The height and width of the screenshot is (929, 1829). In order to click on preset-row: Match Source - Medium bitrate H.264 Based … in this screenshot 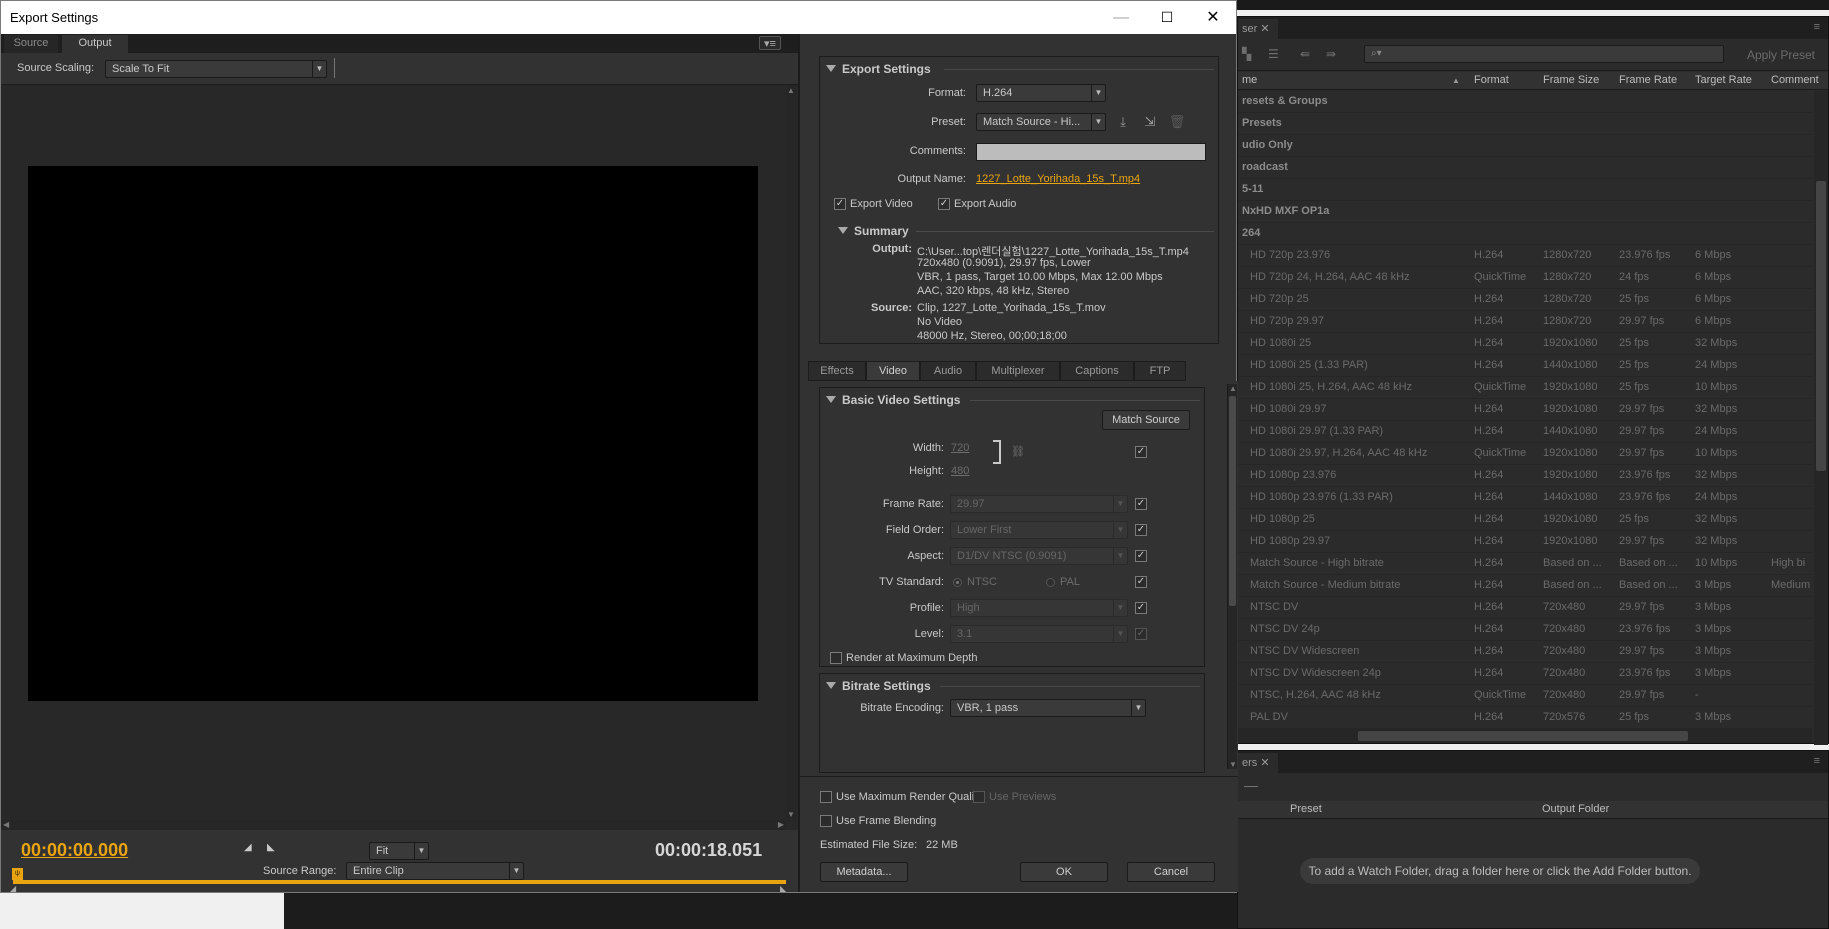, I will do `click(1525, 586)`.